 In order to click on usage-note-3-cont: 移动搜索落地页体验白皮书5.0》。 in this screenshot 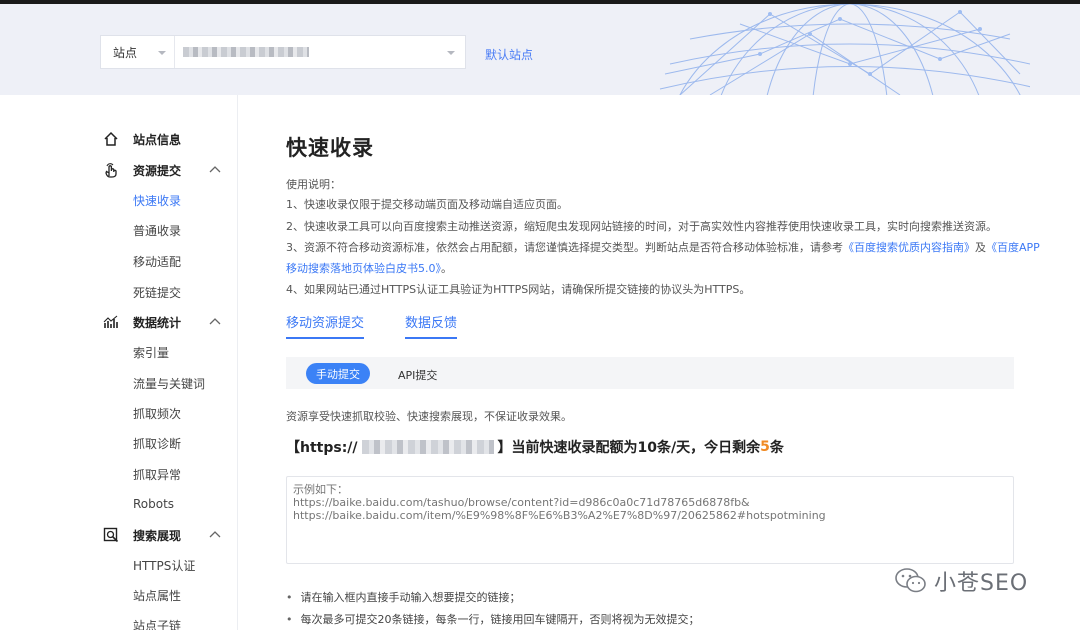, I will do `click(369, 268)`.